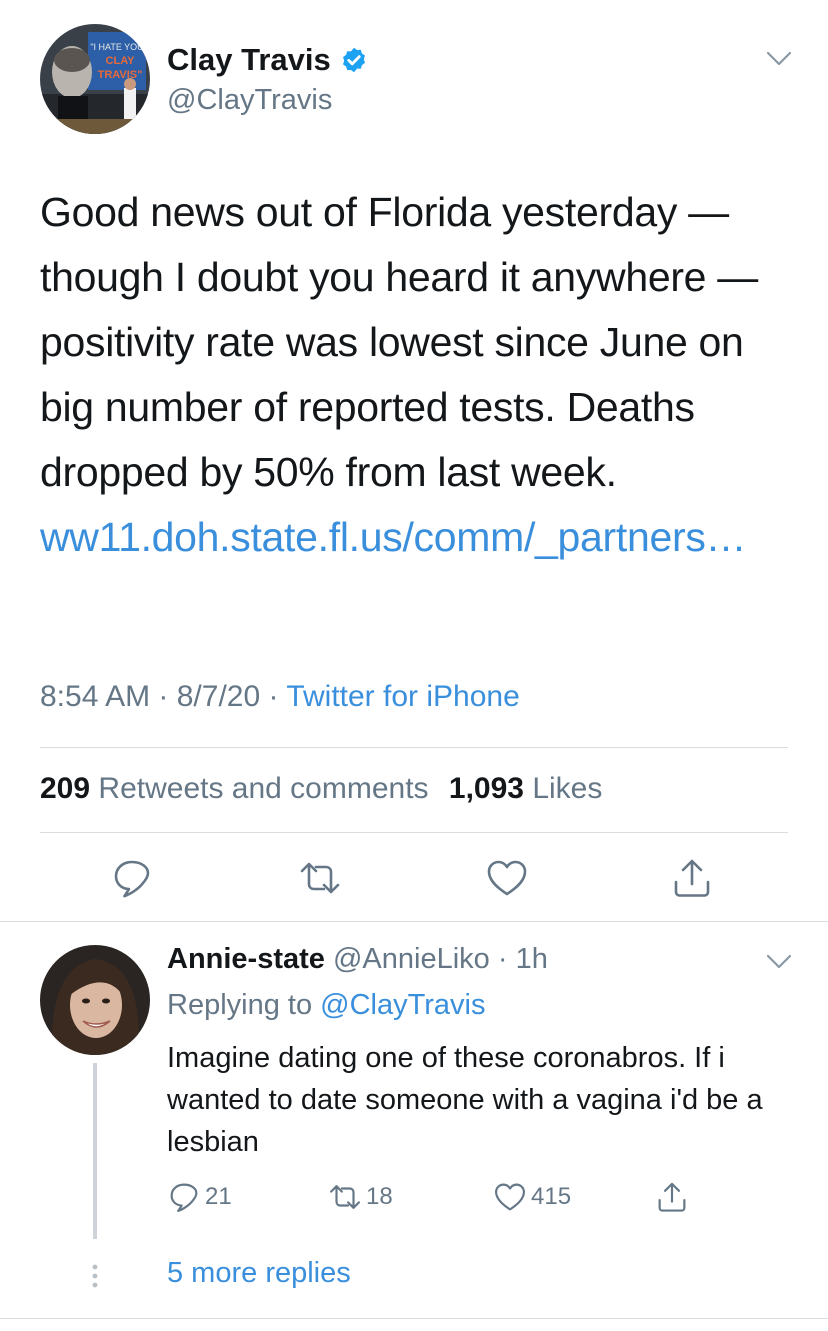  I want to click on reply-author-handle: @AnnieLiko, so click(411, 959).